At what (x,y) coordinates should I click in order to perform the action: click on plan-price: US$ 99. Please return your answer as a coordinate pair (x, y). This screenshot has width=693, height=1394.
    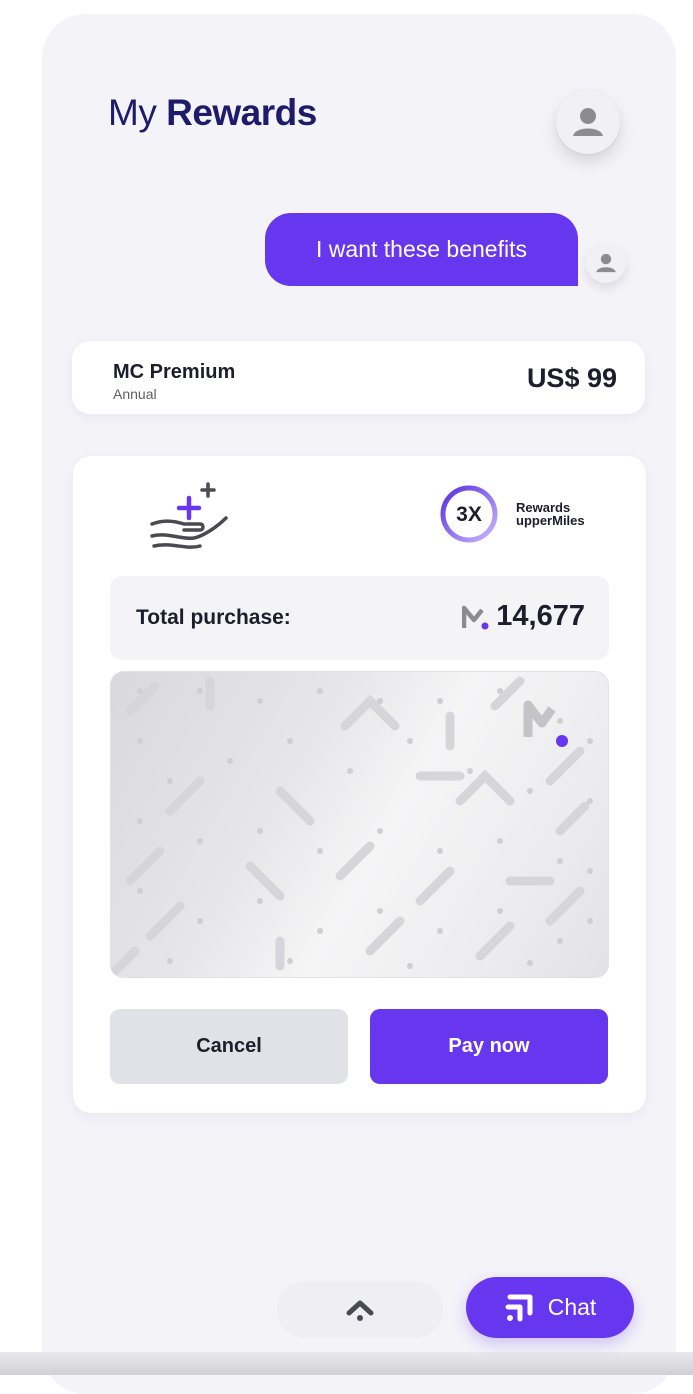
    Looking at the image, I should click on (571, 378).